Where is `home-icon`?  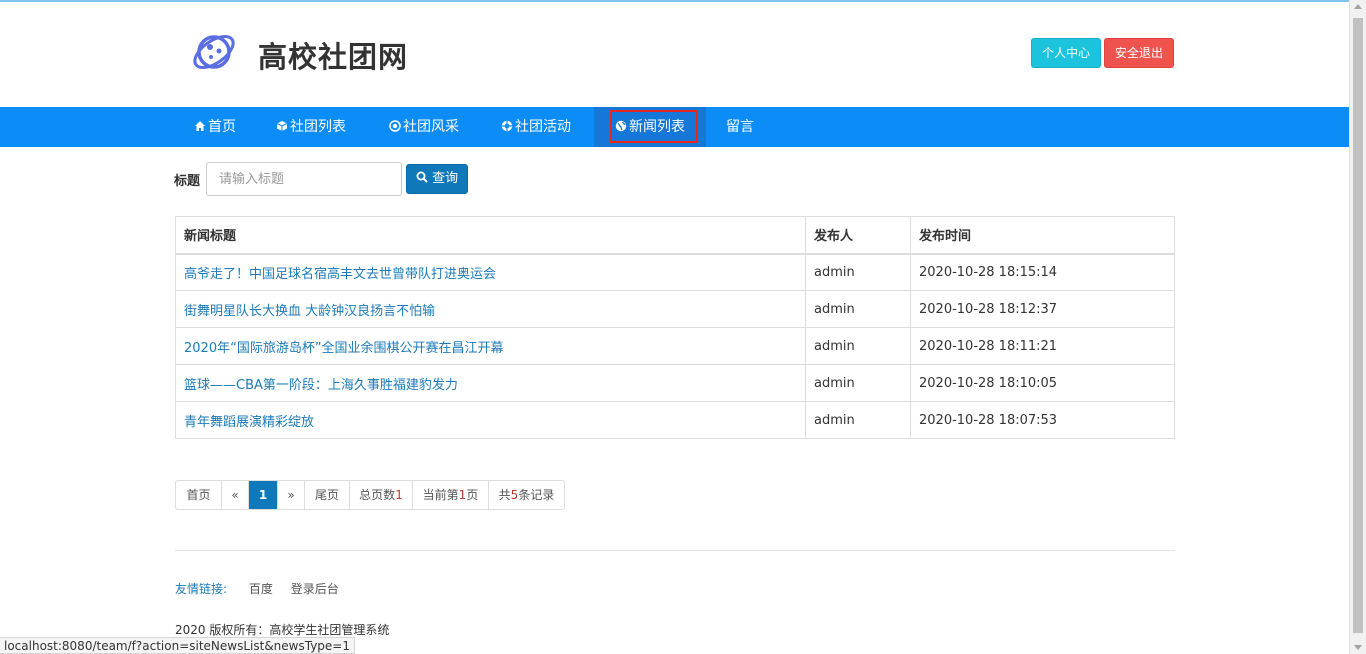 home-icon is located at coordinates (200, 126).